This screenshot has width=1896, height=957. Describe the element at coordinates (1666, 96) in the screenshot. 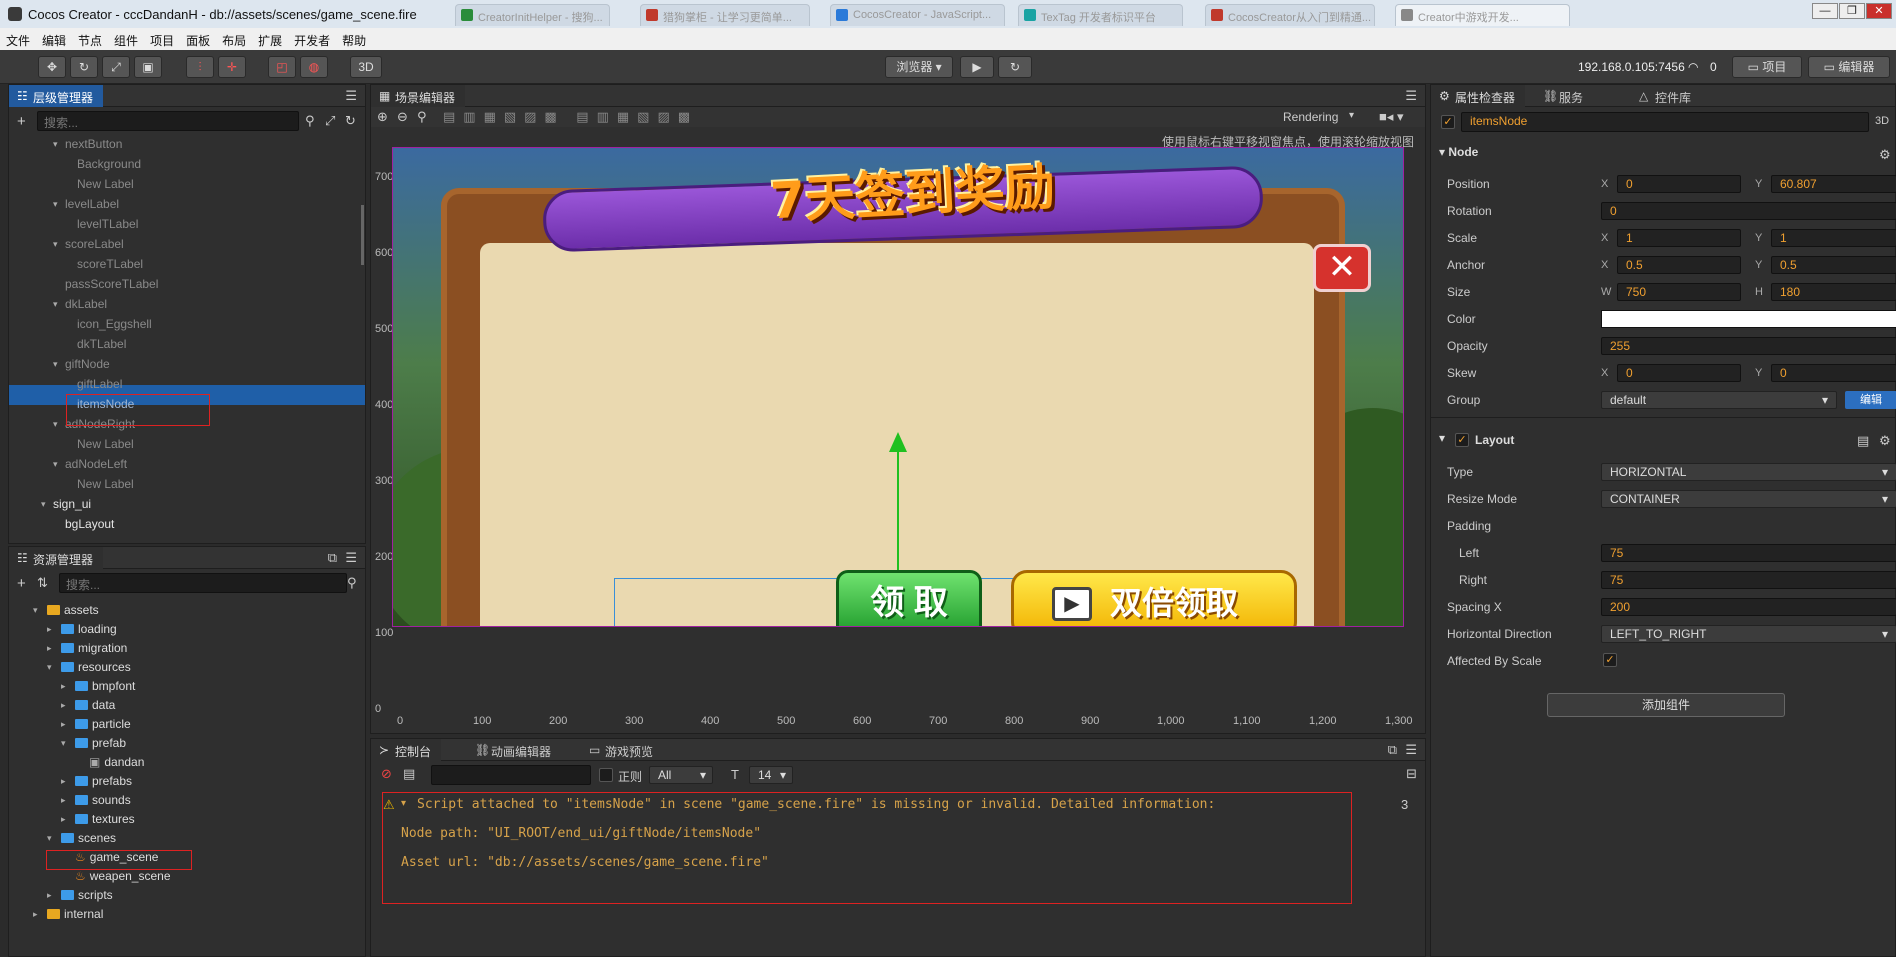

I see `tab-widgets: △ 控件库` at that location.